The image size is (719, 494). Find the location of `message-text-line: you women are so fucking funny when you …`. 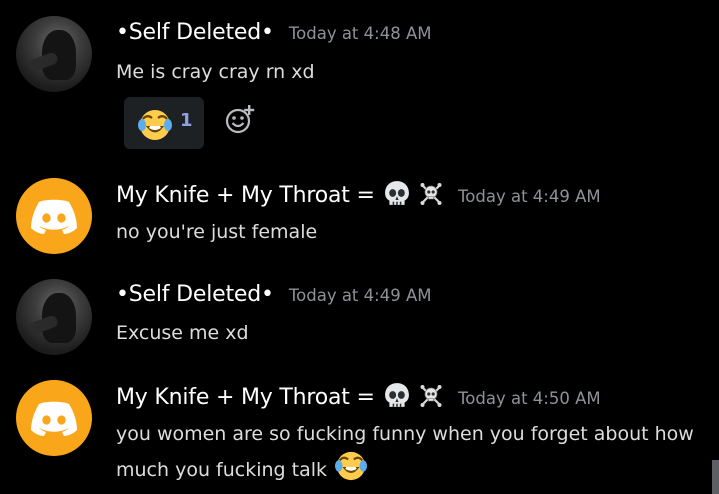

message-text-line: you women are so fucking funny when you … is located at coordinates (405, 434).